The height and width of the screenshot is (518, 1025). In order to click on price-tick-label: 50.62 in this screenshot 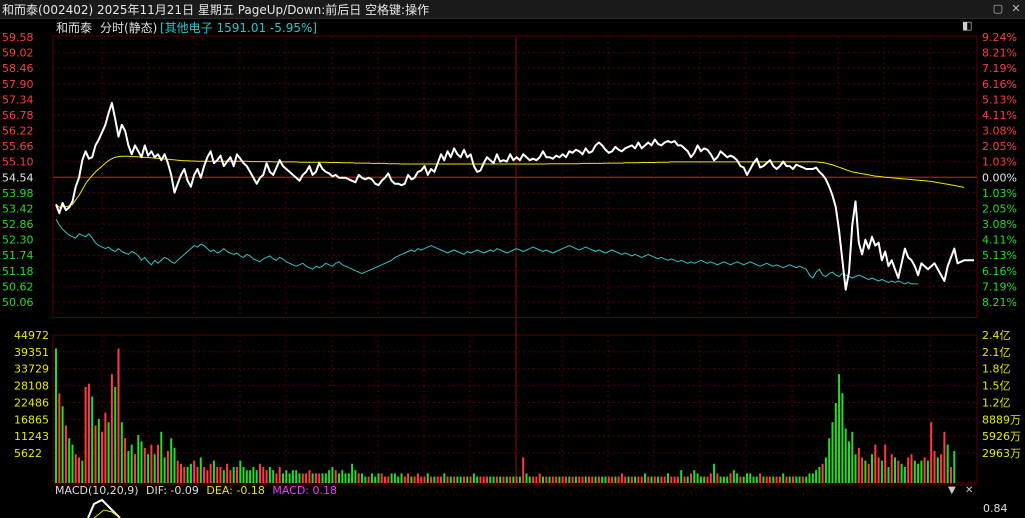, I will do `click(18, 286)`.